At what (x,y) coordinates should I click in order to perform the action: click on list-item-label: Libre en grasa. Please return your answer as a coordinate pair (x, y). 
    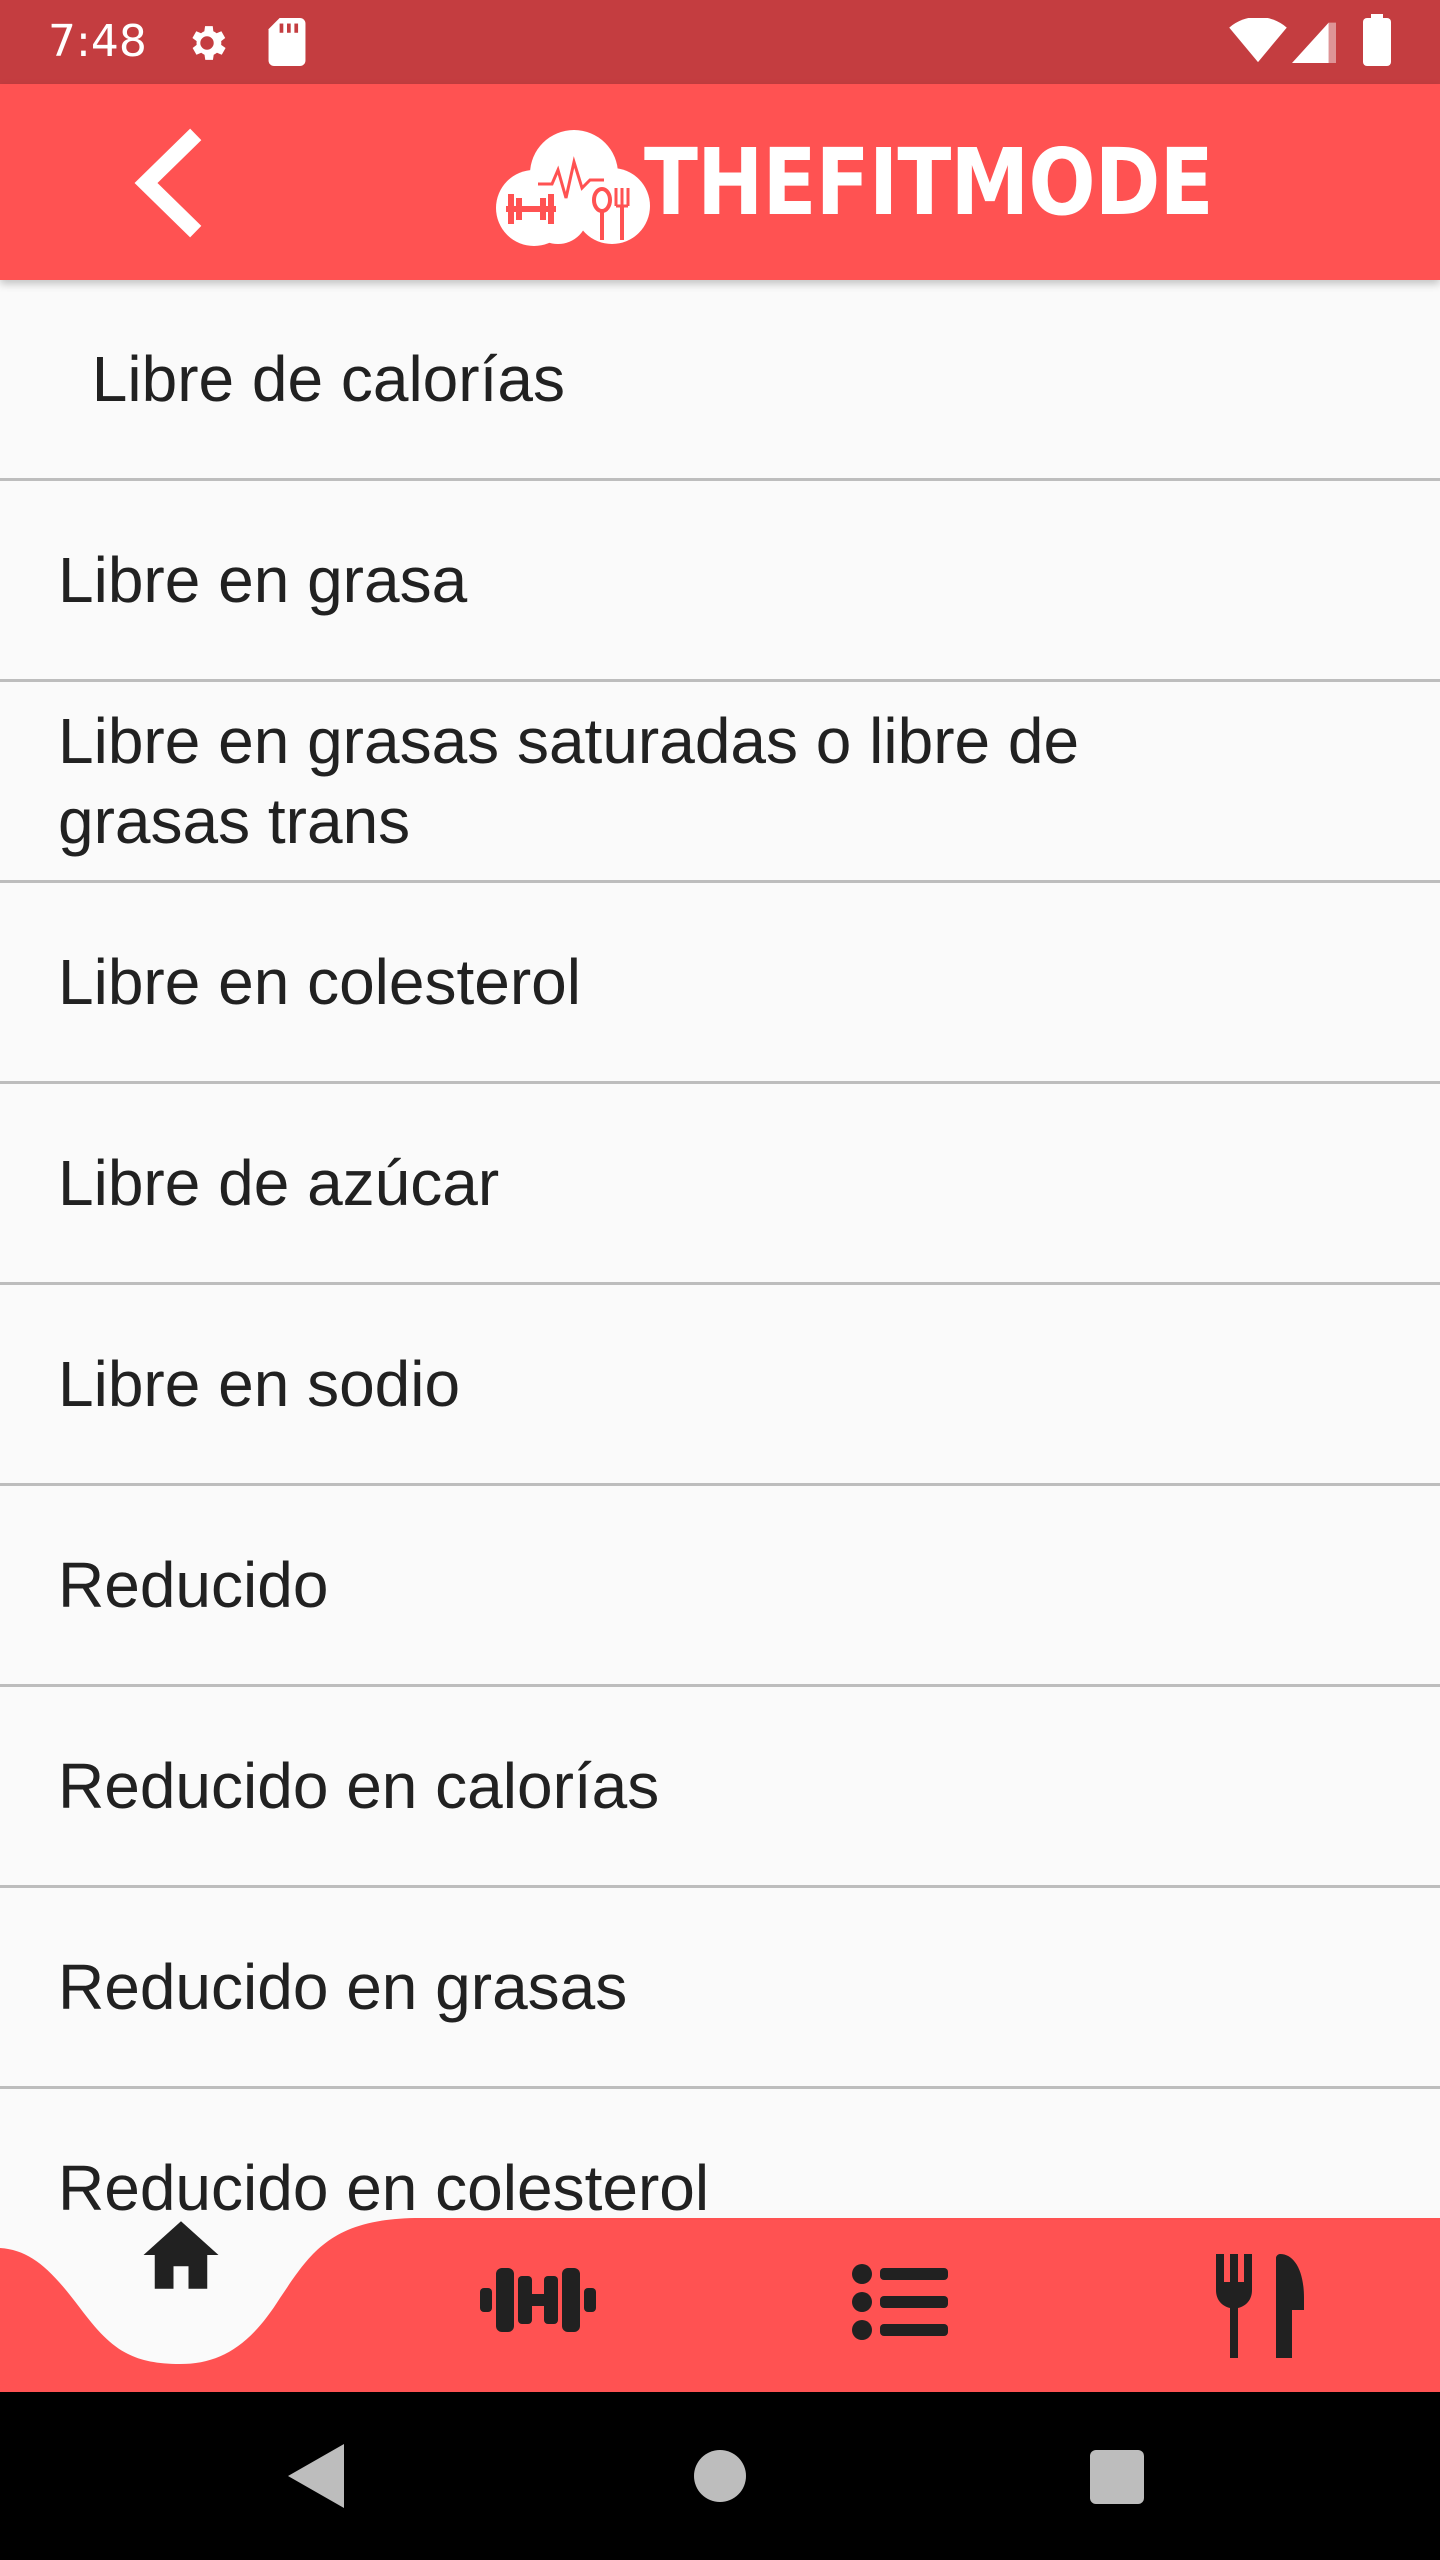
    Looking at the image, I should click on (263, 580).